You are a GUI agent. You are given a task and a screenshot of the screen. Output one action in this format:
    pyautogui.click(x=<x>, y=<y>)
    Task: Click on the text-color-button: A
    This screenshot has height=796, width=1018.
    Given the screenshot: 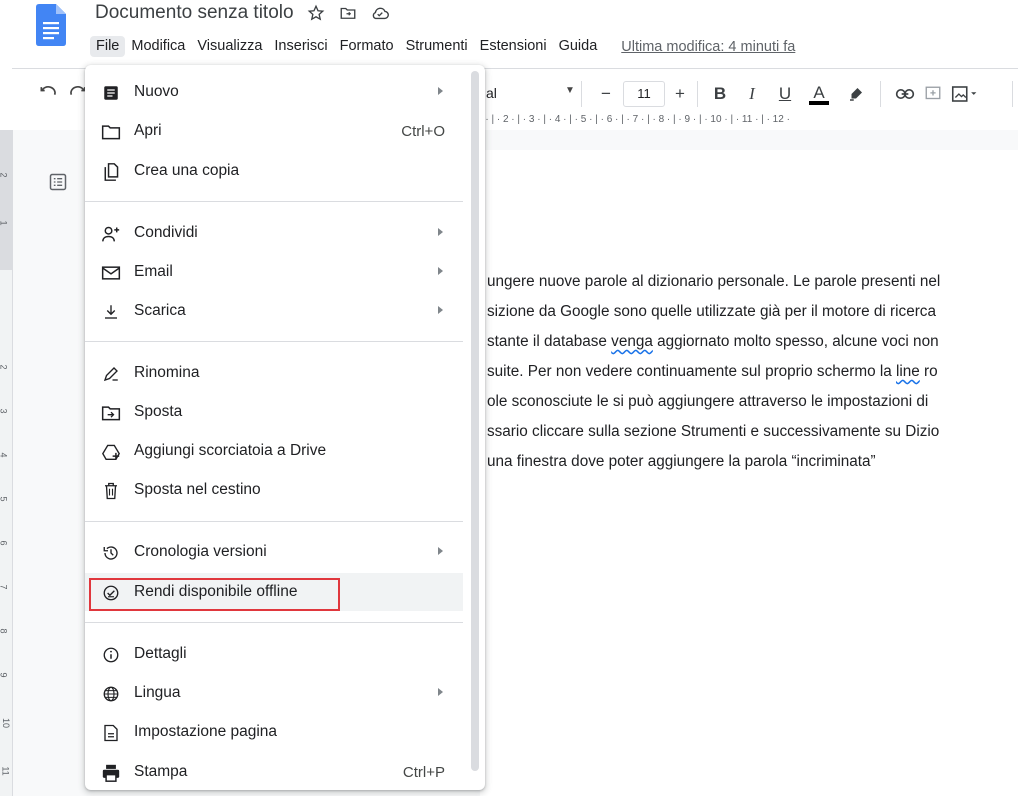 What is the action you would take?
    pyautogui.click(x=819, y=94)
    